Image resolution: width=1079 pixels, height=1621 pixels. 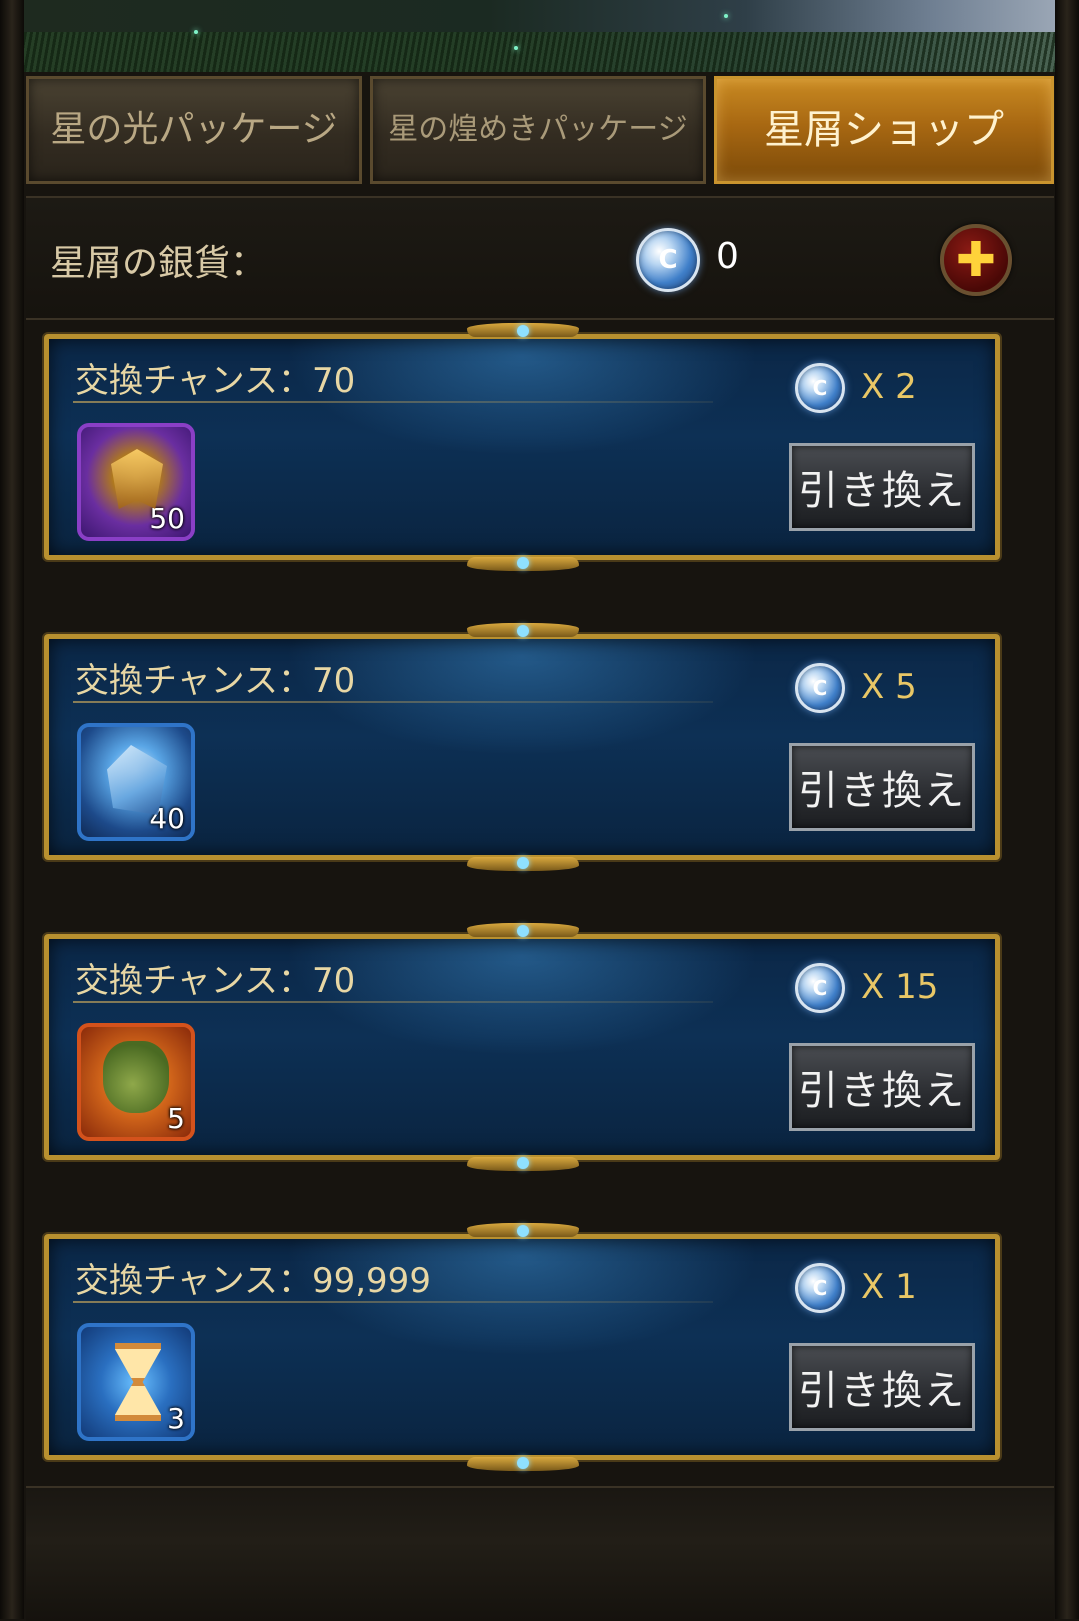 I want to click on offer-card: 交換チャンス：99,999 C X 1 3 引き換え, so click(x=522, y=1347).